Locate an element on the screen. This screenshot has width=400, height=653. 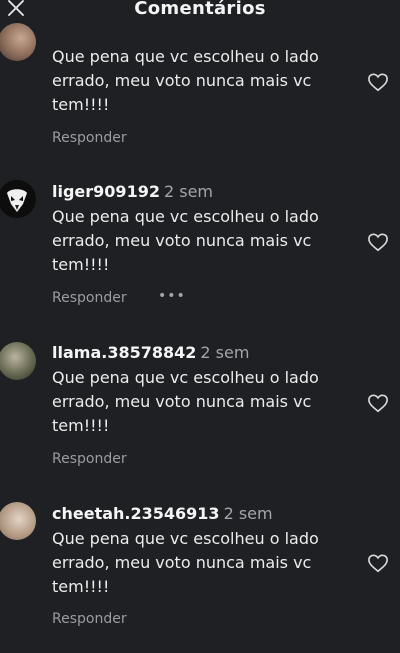
avatar-mask-image is located at coordinates (18, 199).